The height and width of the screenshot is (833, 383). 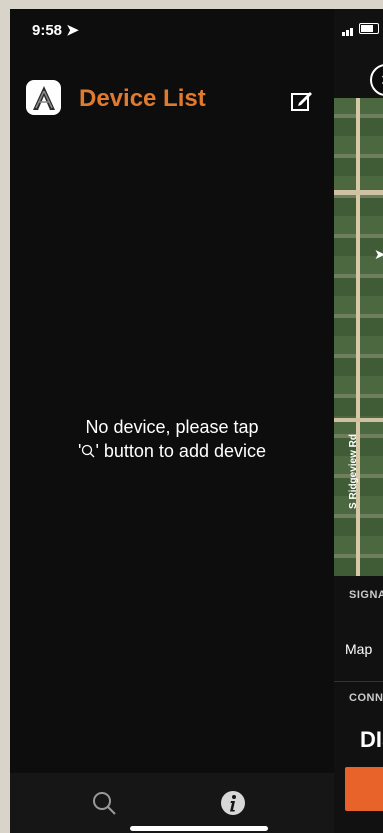 What do you see at coordinates (172, 427) in the screenshot?
I see `empty-state-line1: No device, please tap` at bounding box center [172, 427].